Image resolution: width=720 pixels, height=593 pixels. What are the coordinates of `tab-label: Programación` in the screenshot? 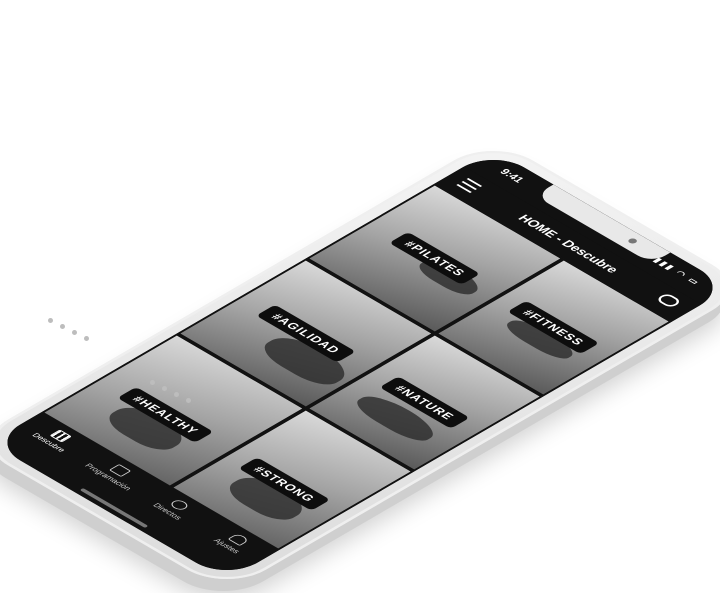 It's located at (108, 477).